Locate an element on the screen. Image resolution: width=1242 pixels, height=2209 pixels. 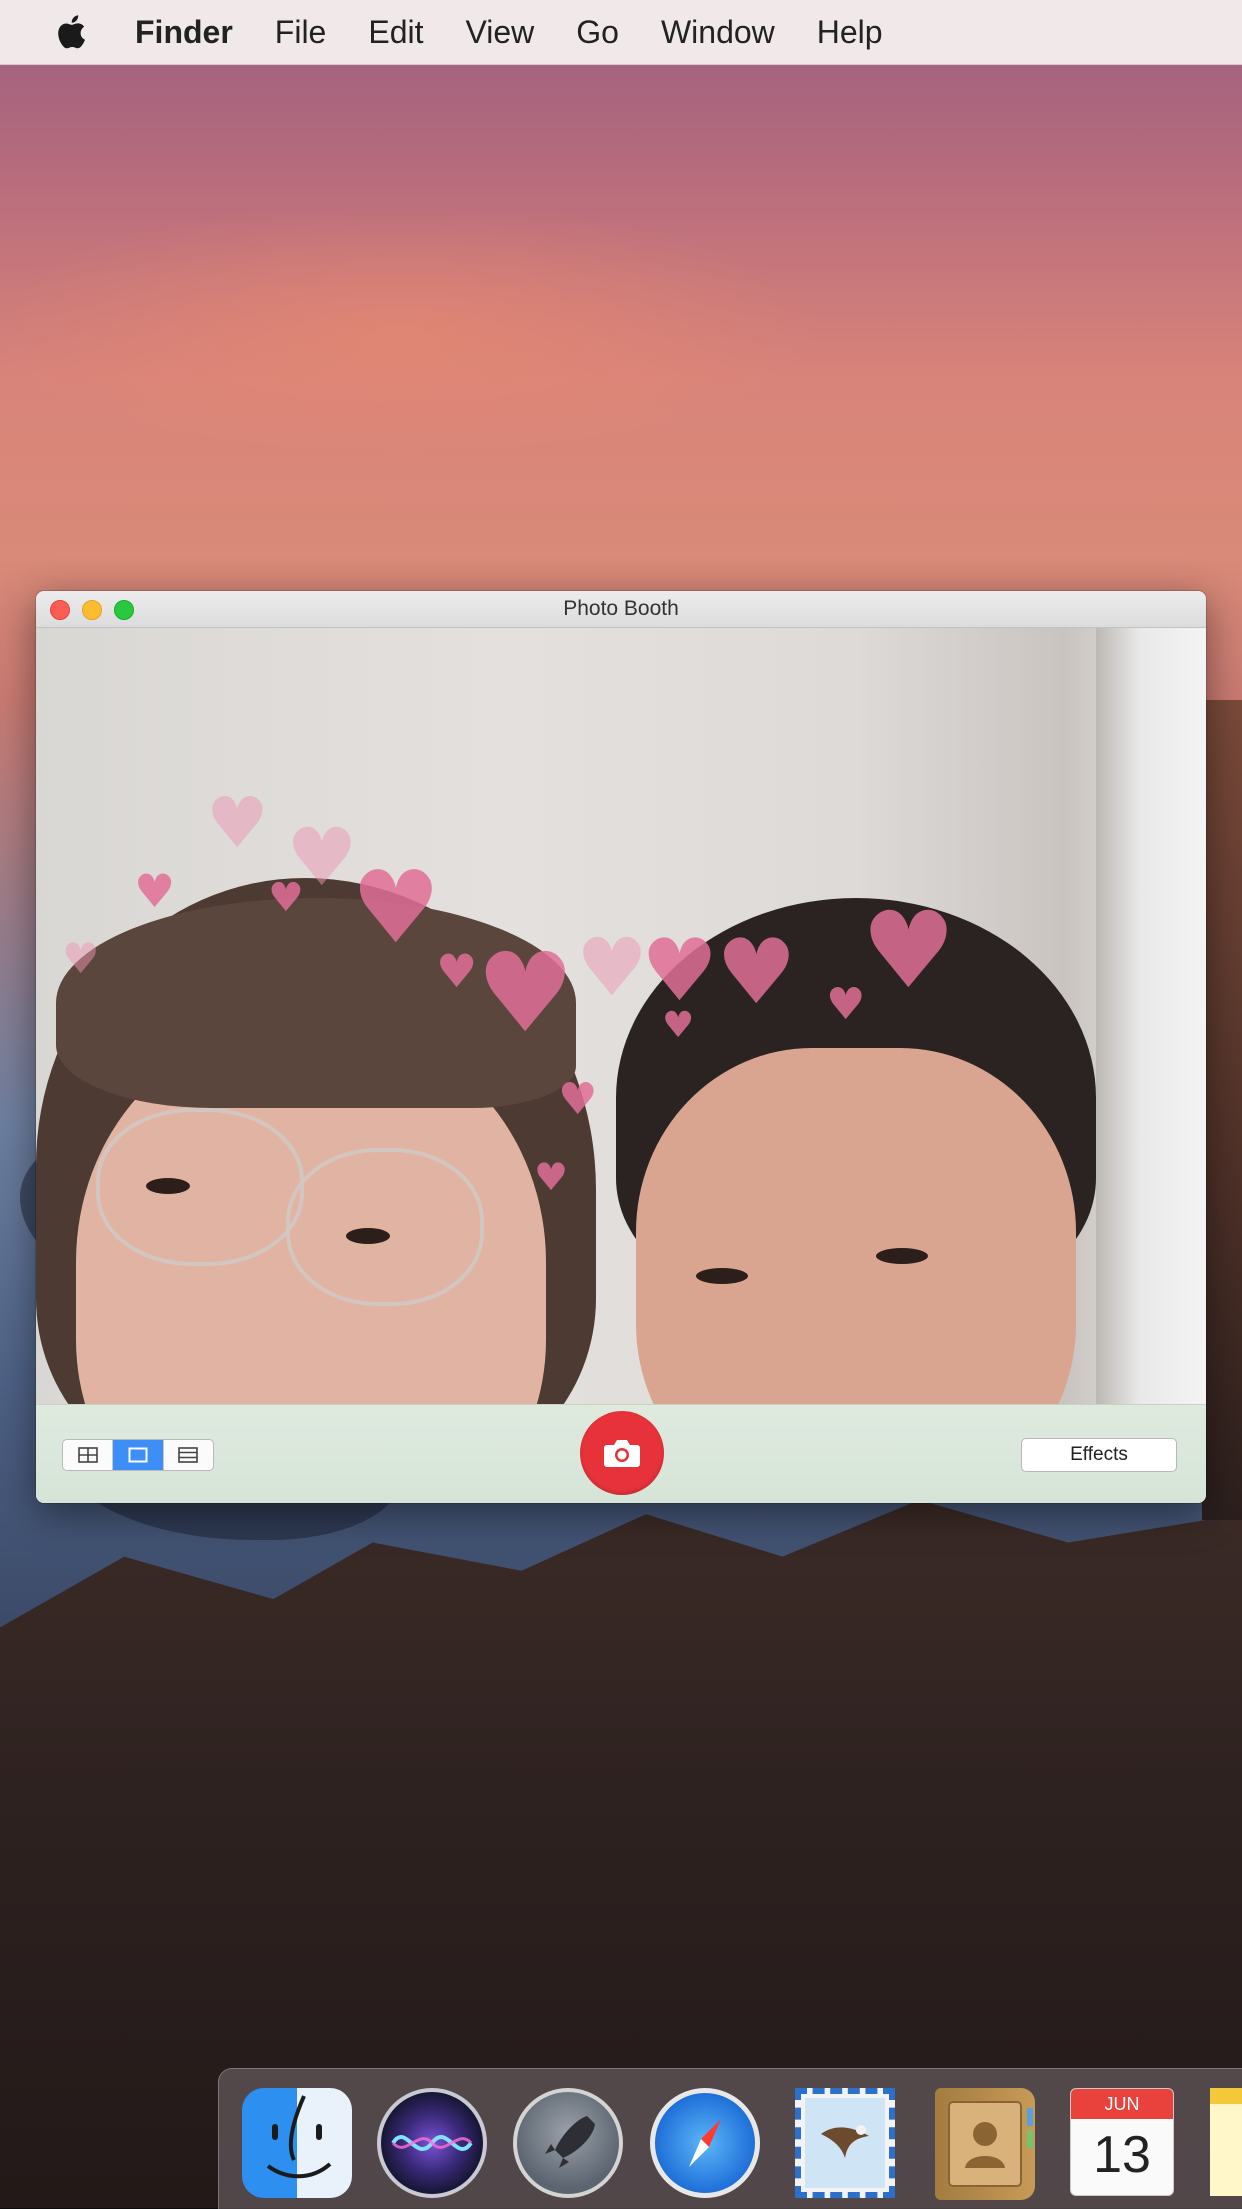
menu-finder: Finder is located at coordinates (184, 32).